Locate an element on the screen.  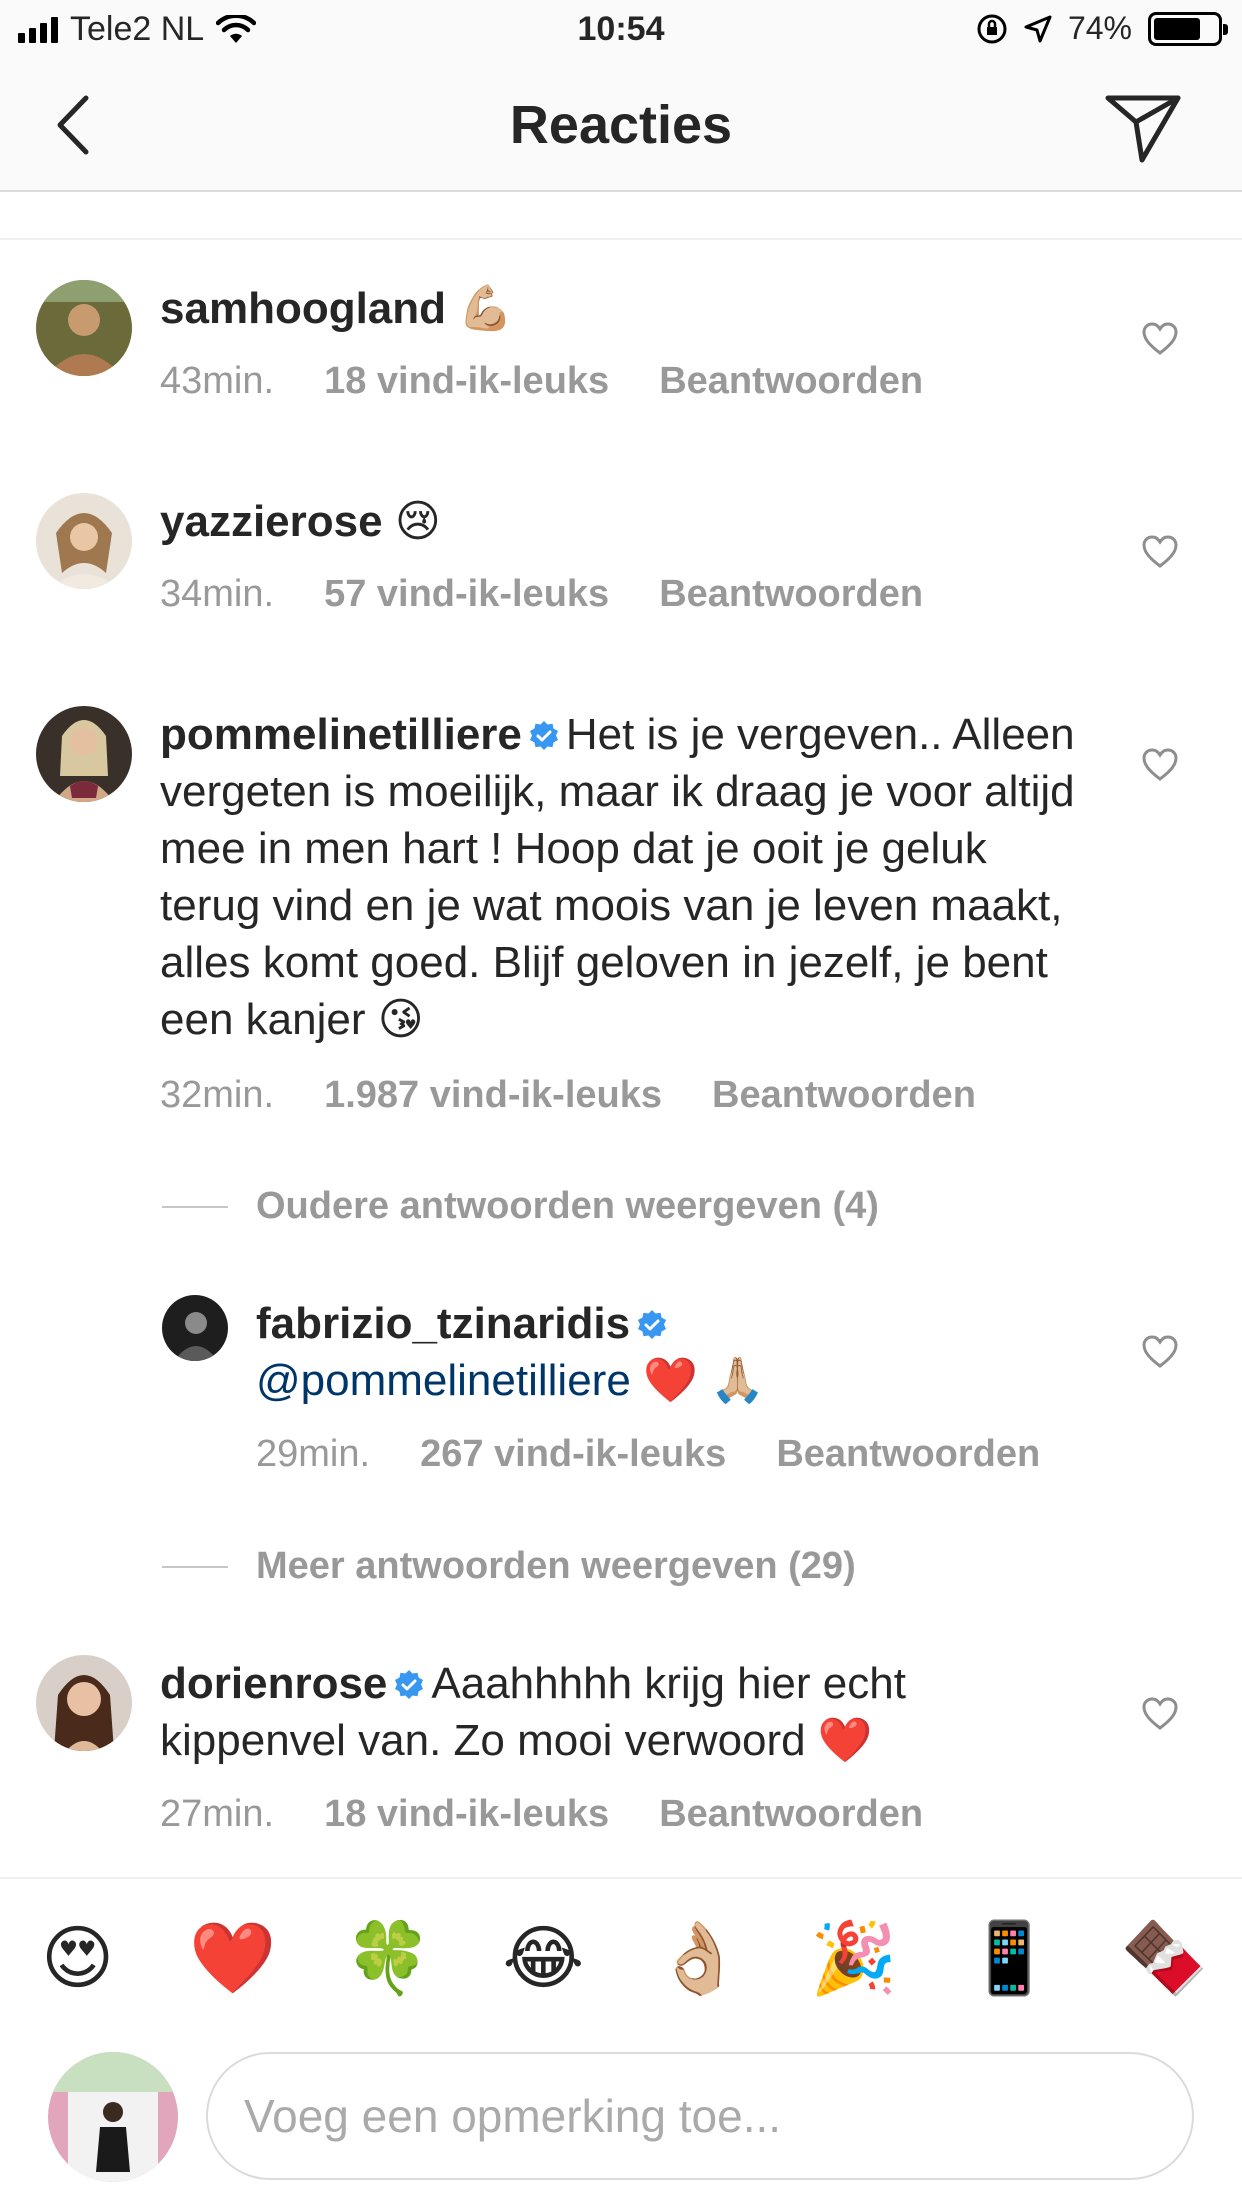
battery-icon is located at coordinates (1188, 28).